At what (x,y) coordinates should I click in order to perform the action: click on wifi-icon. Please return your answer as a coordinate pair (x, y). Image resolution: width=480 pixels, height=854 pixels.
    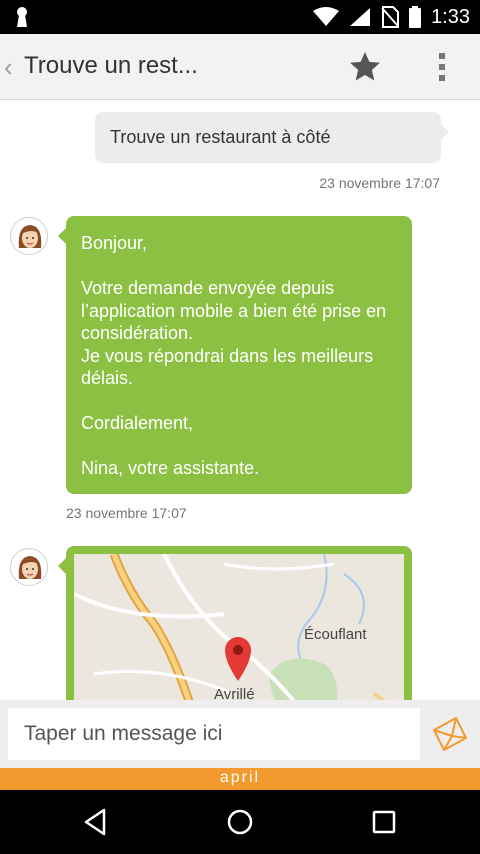
    Looking at the image, I should click on (326, 16).